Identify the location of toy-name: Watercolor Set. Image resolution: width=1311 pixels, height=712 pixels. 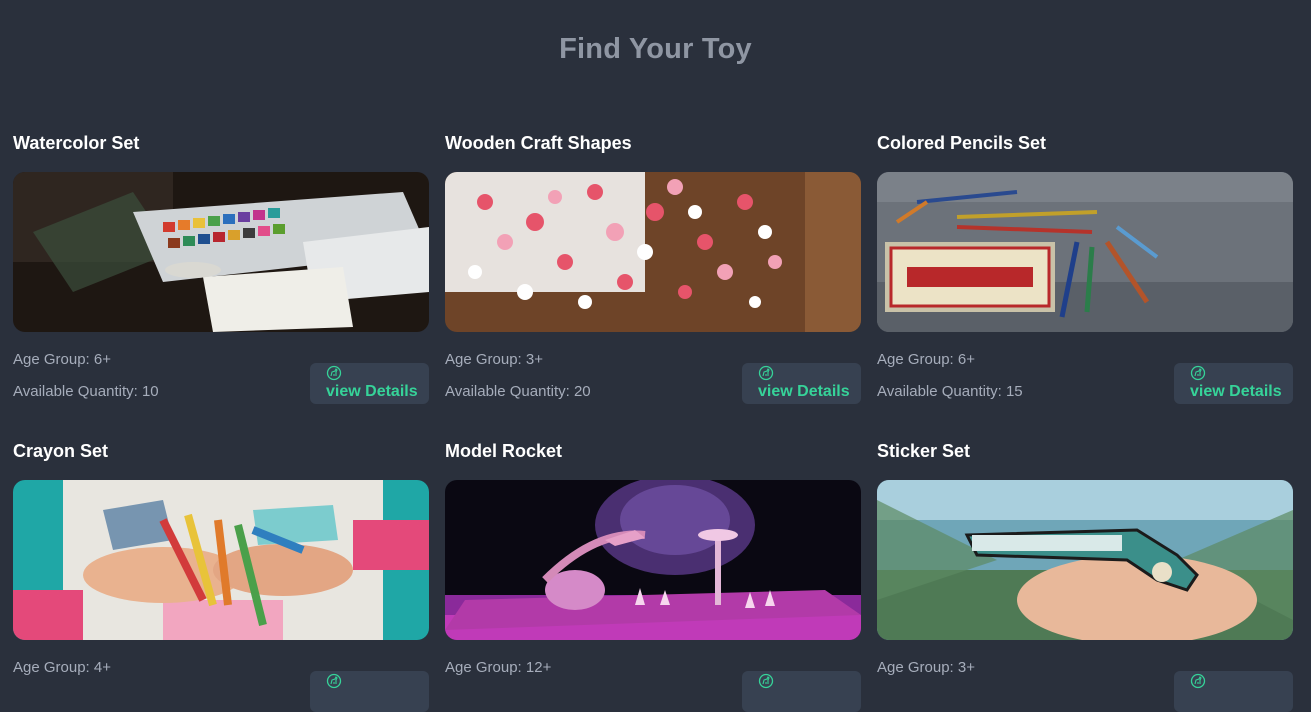
(76, 143).